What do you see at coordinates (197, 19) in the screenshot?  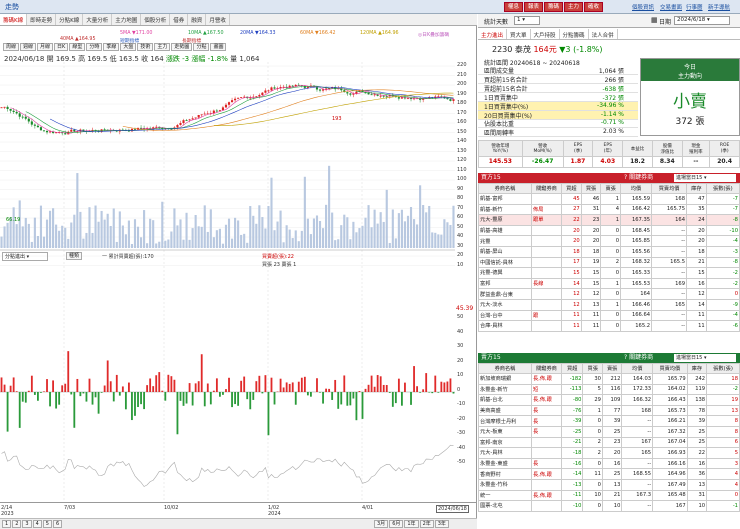 I see `tab-margin: 融資` at bounding box center [197, 19].